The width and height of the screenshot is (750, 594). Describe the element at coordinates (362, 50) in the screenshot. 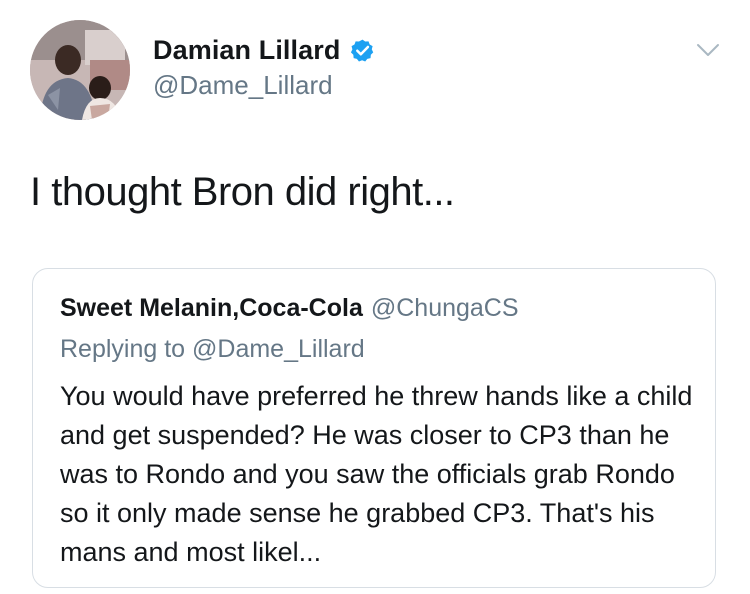

I see `verified-badge-icon` at that location.